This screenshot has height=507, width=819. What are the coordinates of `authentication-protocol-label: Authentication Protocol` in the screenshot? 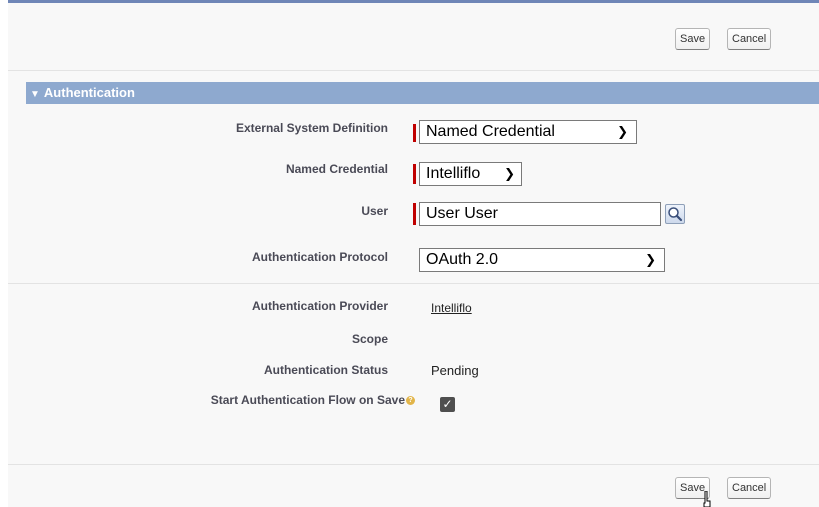 It's located at (320, 257).